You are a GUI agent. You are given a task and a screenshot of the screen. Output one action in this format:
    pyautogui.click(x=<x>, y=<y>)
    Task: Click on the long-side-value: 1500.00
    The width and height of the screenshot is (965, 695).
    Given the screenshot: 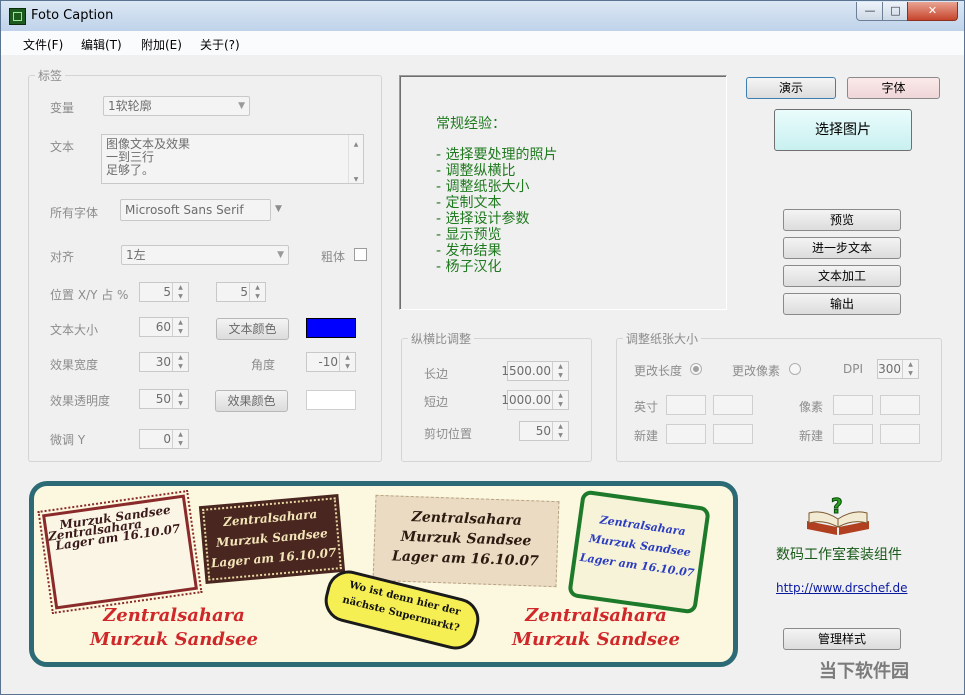 What is the action you would take?
    pyautogui.click(x=526, y=371)
    